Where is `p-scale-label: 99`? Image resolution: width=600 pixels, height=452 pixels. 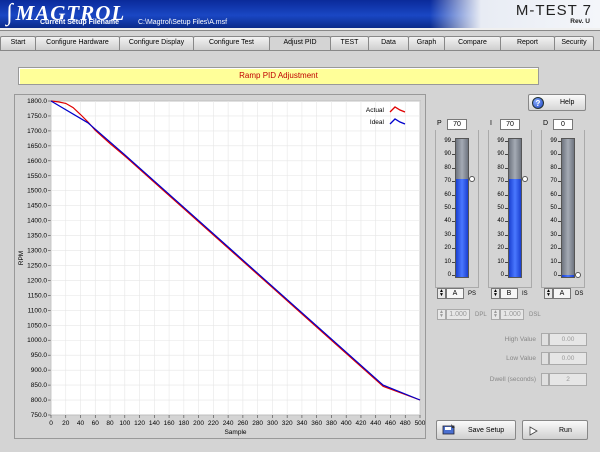
p-scale-label: 99 is located at coordinates (447, 141).